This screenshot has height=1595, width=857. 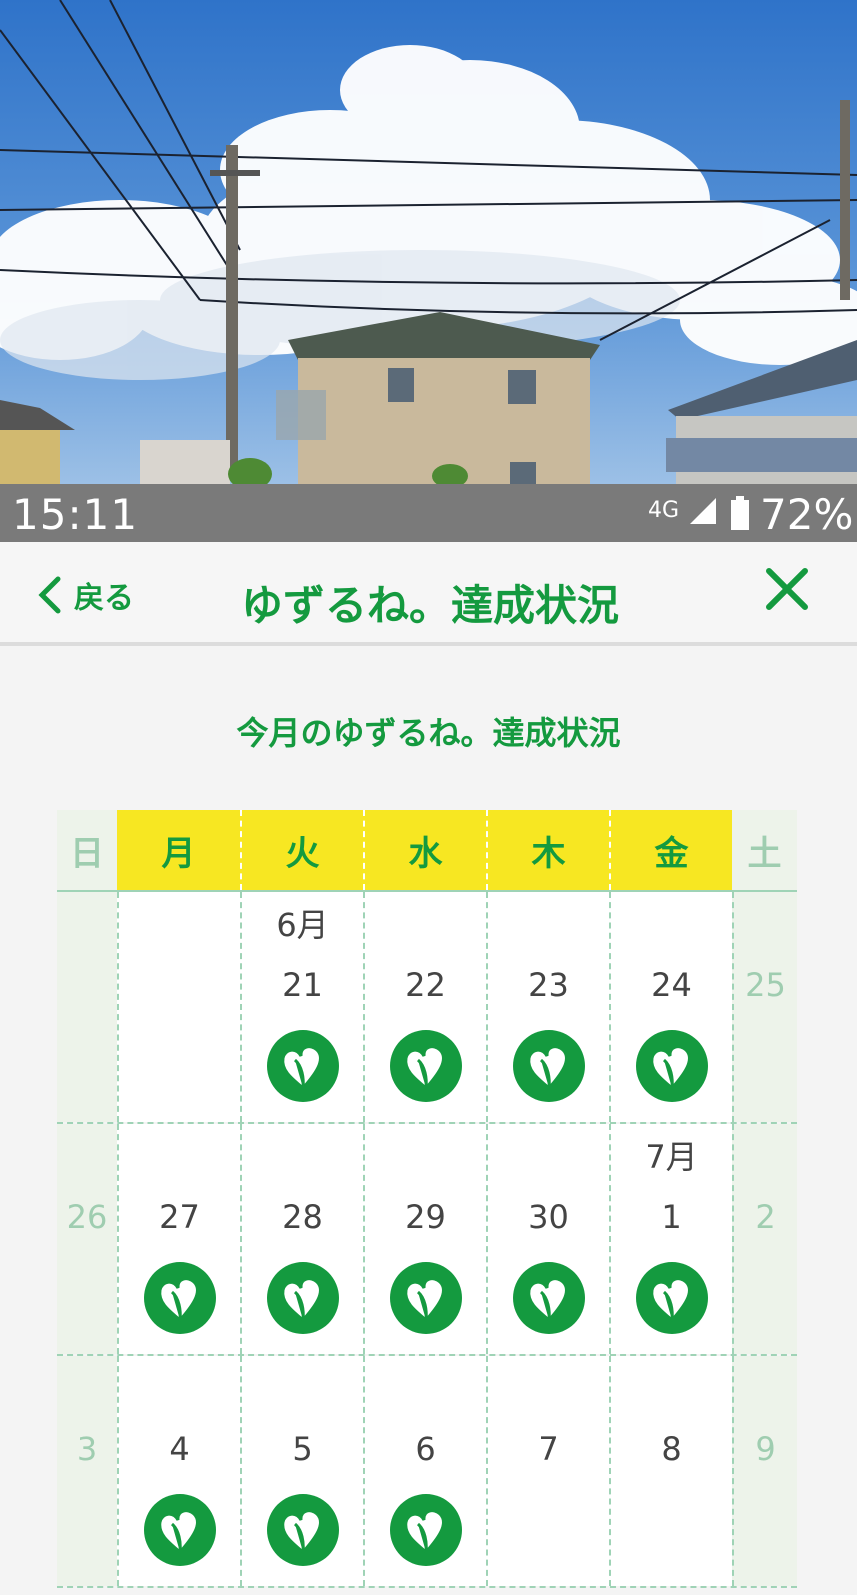 What do you see at coordinates (87, 850) in the screenshot?
I see `weekday-label: 日` at bounding box center [87, 850].